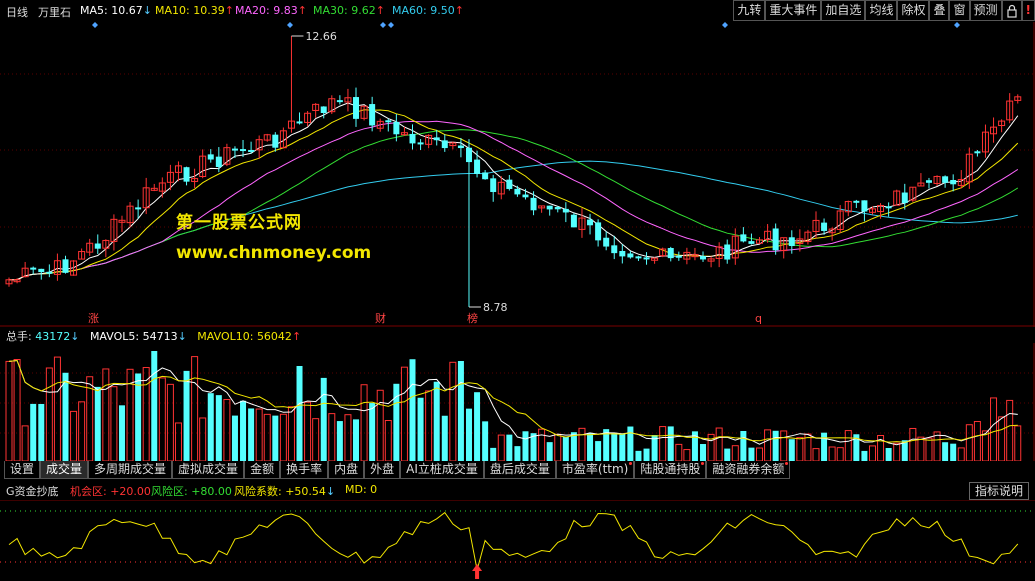 Image resolution: width=1035 pixels, height=581 pixels. What do you see at coordinates (959, 10) in the screenshot?
I see `window-button: 窗` at bounding box center [959, 10].